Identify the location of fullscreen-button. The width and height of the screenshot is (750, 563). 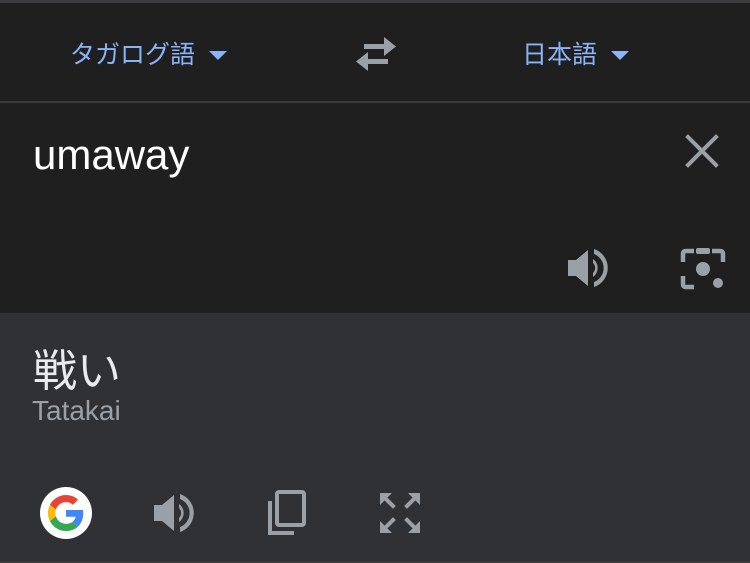
(400, 513).